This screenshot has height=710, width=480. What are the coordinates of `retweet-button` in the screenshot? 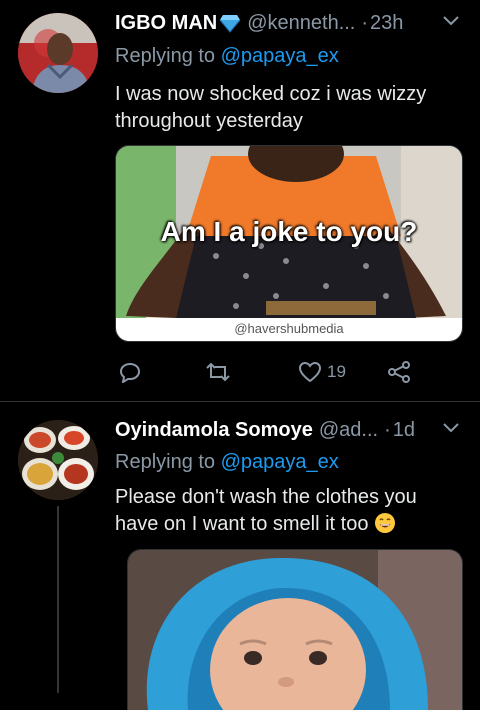 It's located at (218, 372).